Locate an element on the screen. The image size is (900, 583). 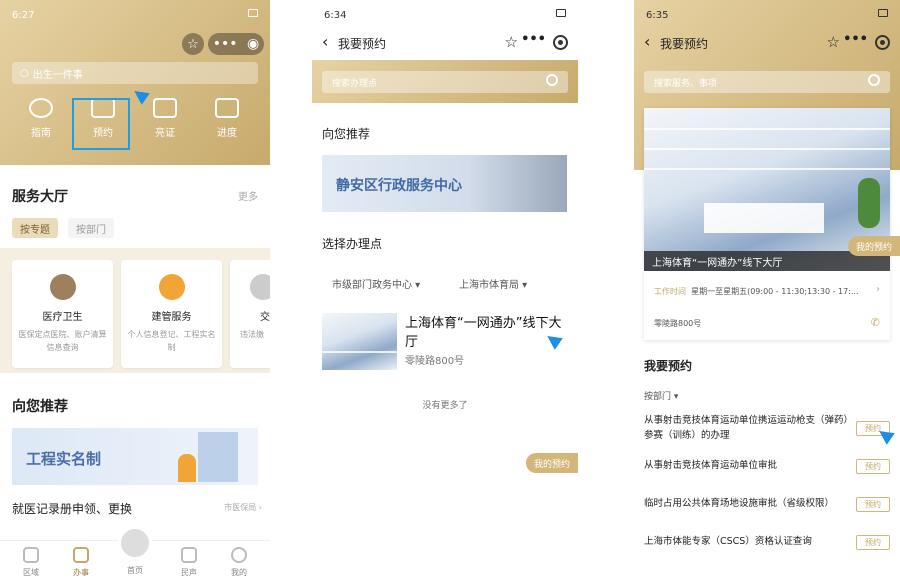
quick-progress-button: 进度 is located at coordinates (227, 118).